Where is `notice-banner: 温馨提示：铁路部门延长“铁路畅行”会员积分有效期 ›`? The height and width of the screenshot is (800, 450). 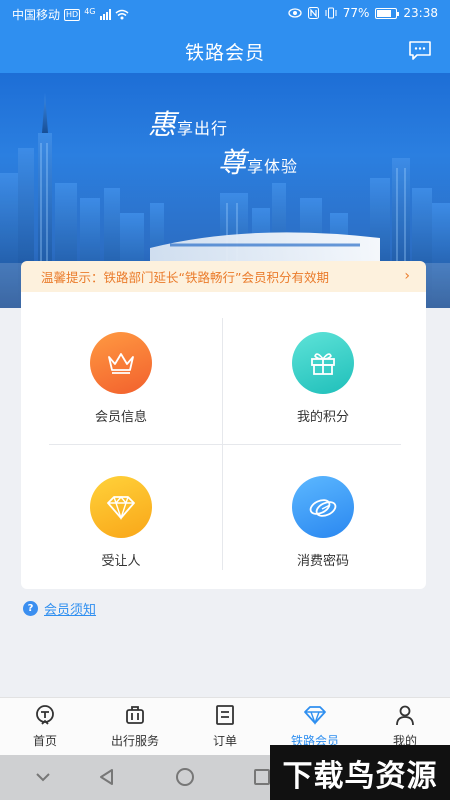 notice-banner: 温馨提示：铁路部门延长“铁路畅行”会员积分有效期 › is located at coordinates (223, 276).